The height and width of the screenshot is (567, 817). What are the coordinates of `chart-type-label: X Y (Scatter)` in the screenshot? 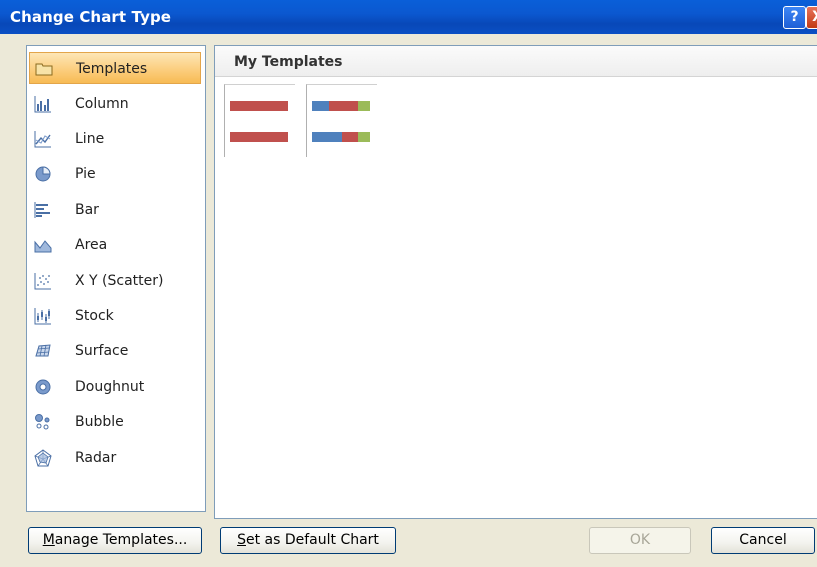 It's located at (119, 281).